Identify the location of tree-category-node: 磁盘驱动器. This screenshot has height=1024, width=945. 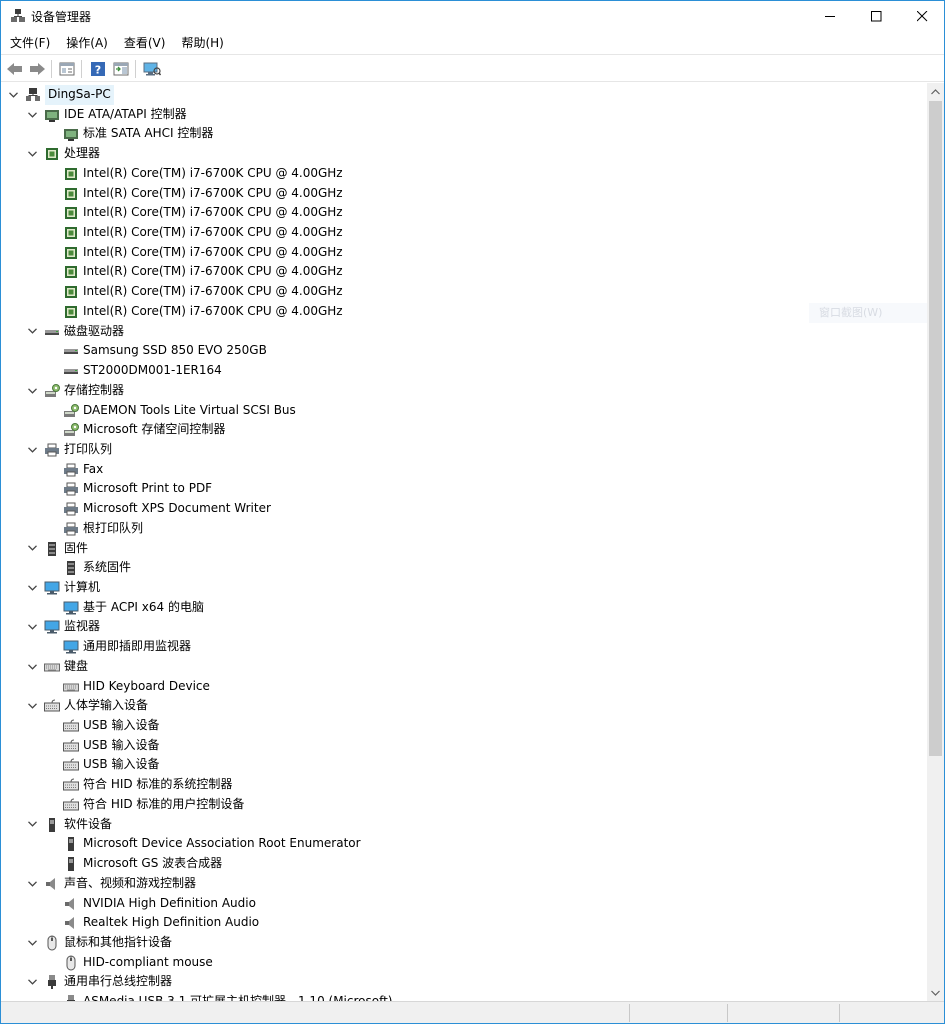
(461, 332).